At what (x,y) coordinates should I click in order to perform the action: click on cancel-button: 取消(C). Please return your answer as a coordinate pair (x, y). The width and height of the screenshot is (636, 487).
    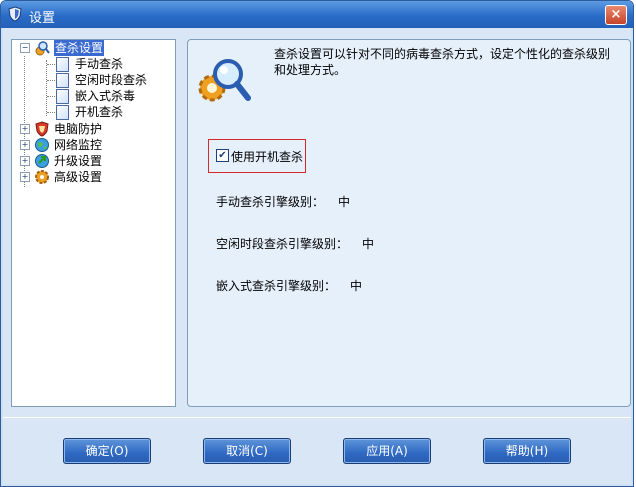
    Looking at the image, I should click on (247, 451).